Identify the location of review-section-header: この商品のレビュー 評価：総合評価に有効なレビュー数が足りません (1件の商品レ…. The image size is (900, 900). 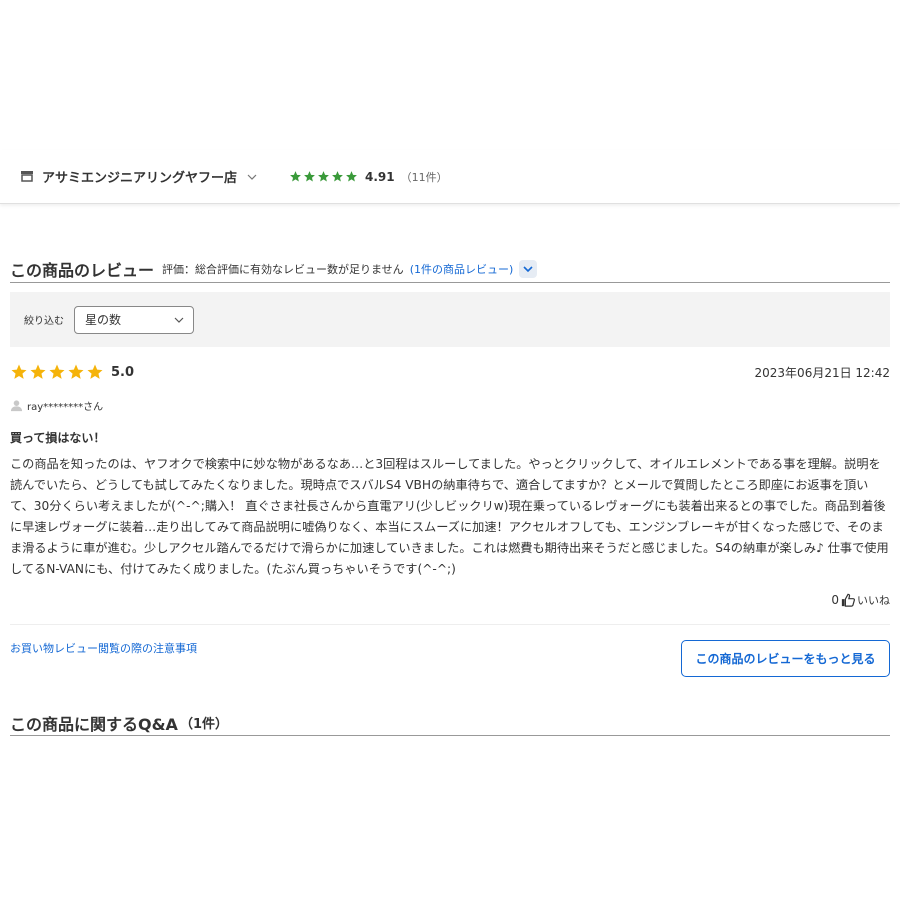
(450, 269).